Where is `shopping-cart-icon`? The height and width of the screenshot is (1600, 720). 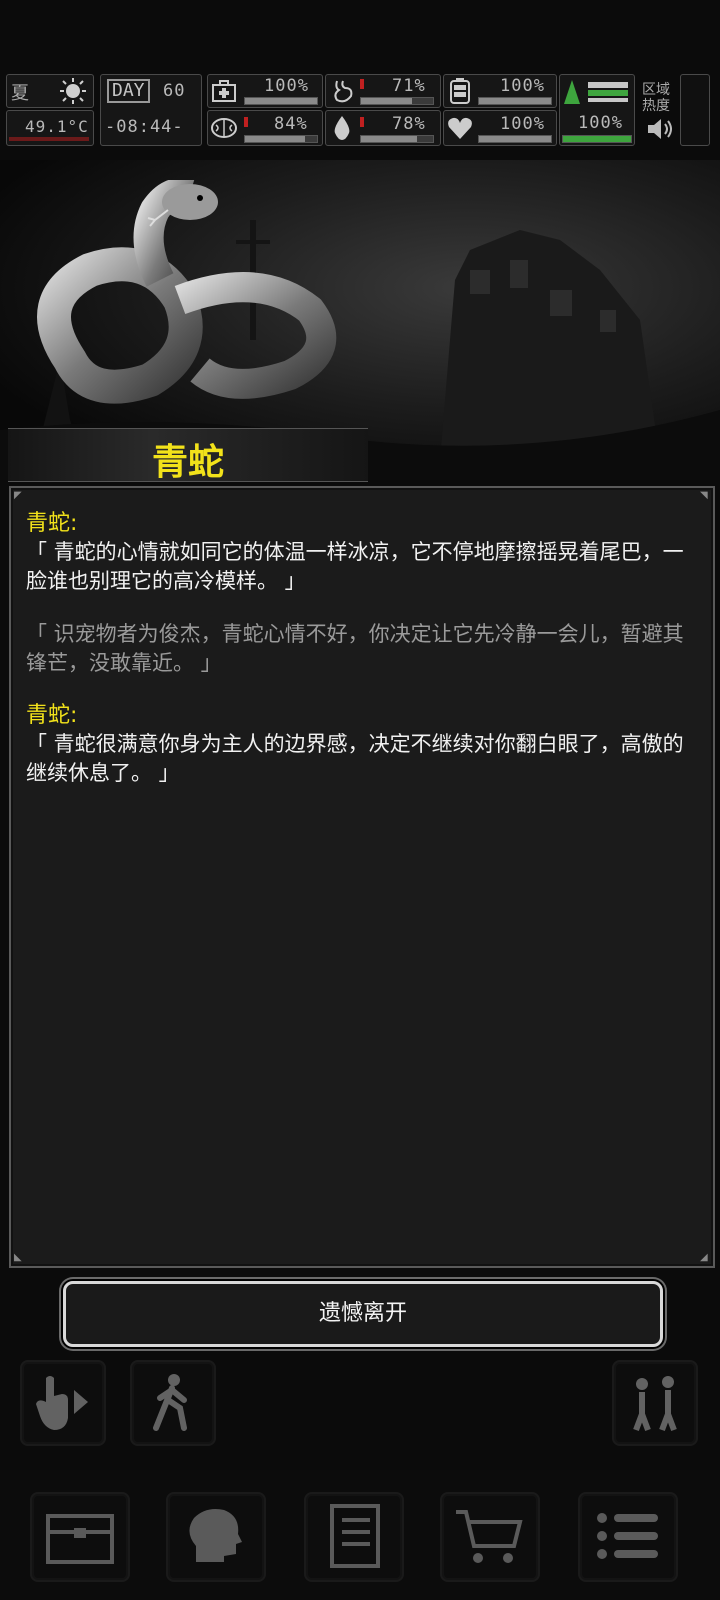
shopping-cart-icon is located at coordinates (489, 1536).